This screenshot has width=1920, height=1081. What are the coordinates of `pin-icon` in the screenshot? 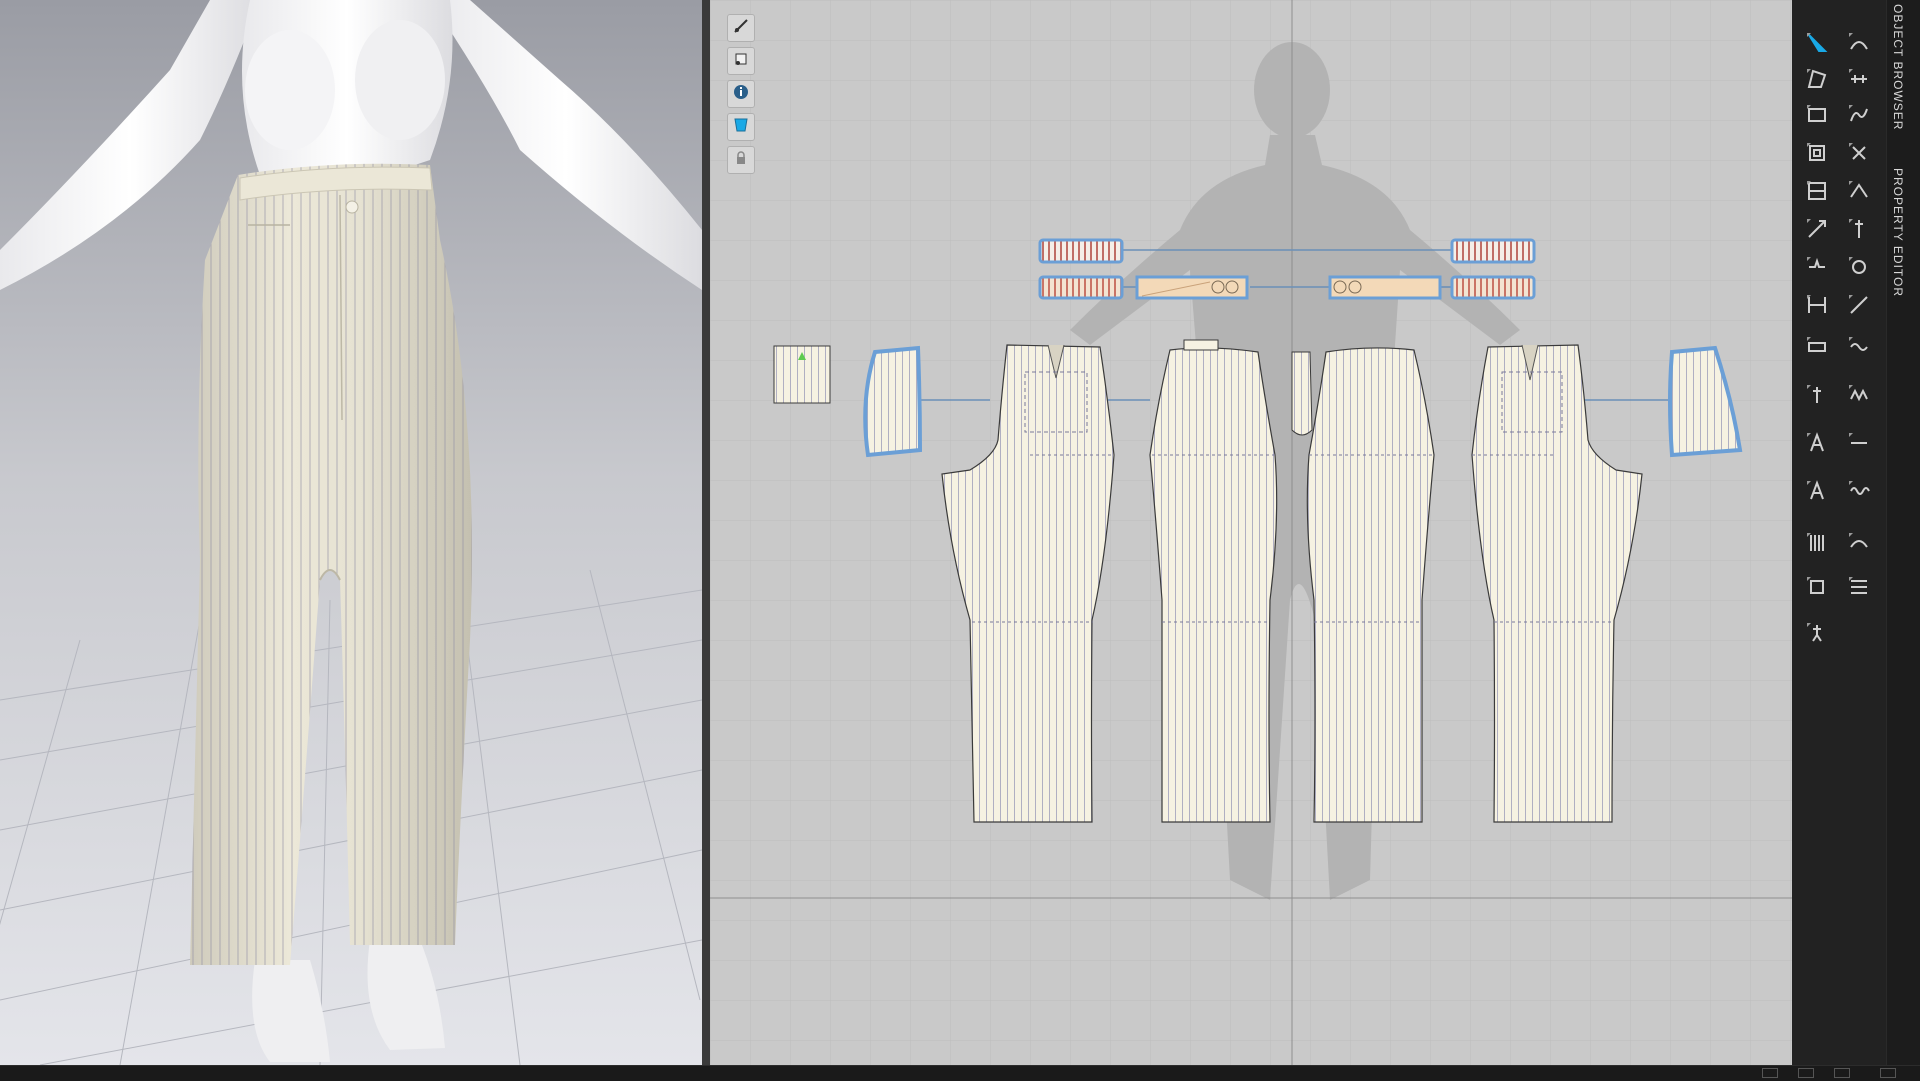 It's located at (1859, 231).